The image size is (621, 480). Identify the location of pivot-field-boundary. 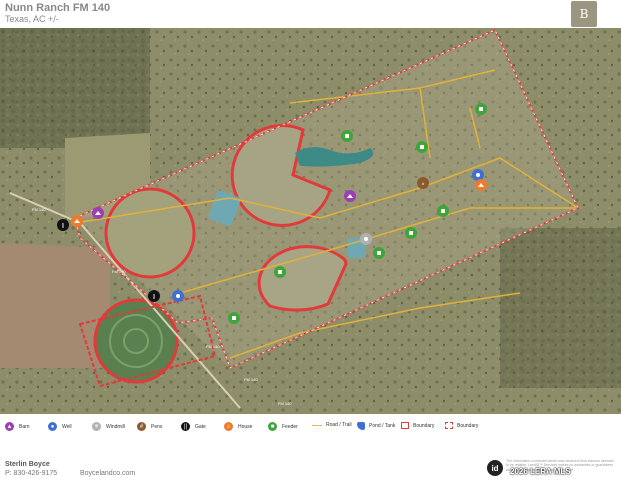
(150, 233).